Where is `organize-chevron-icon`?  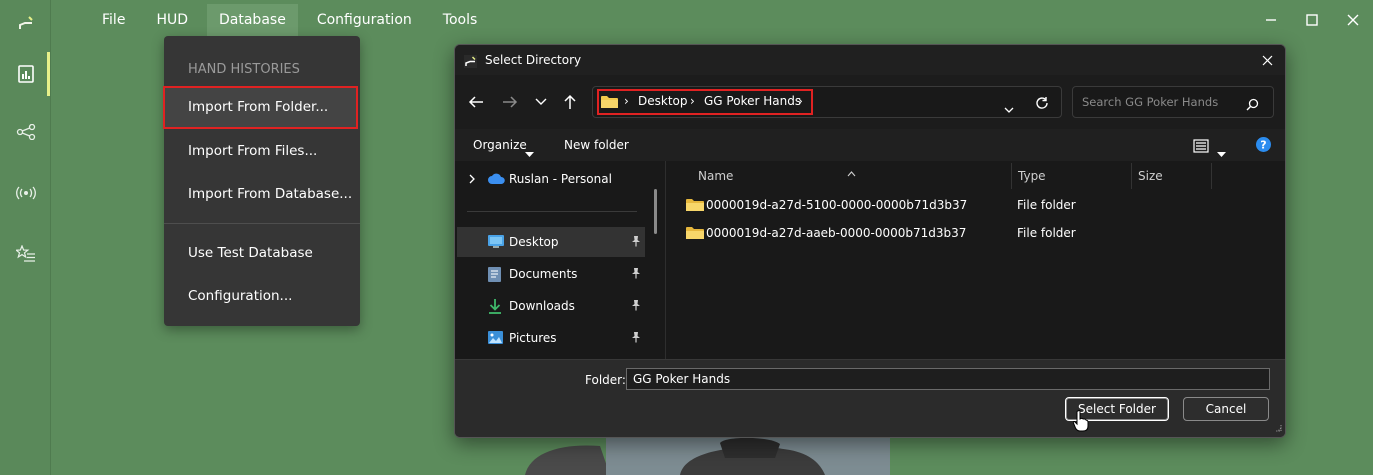
organize-chevron-icon is located at coordinates (529, 152).